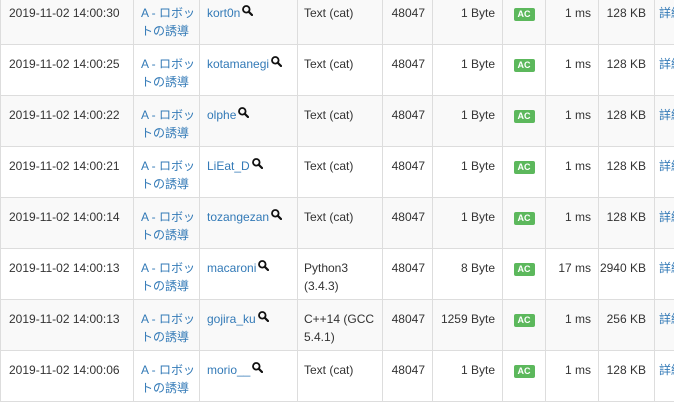  I want to click on submission-time: 2019-11-02 14:00:22, so click(67, 121).